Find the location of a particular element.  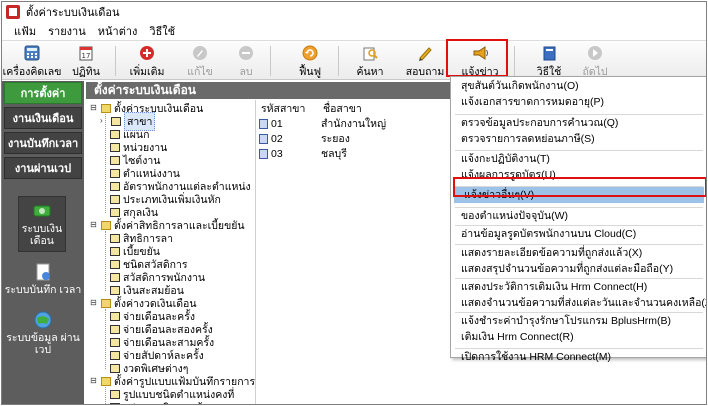

delete-icon is located at coordinates (246, 53).